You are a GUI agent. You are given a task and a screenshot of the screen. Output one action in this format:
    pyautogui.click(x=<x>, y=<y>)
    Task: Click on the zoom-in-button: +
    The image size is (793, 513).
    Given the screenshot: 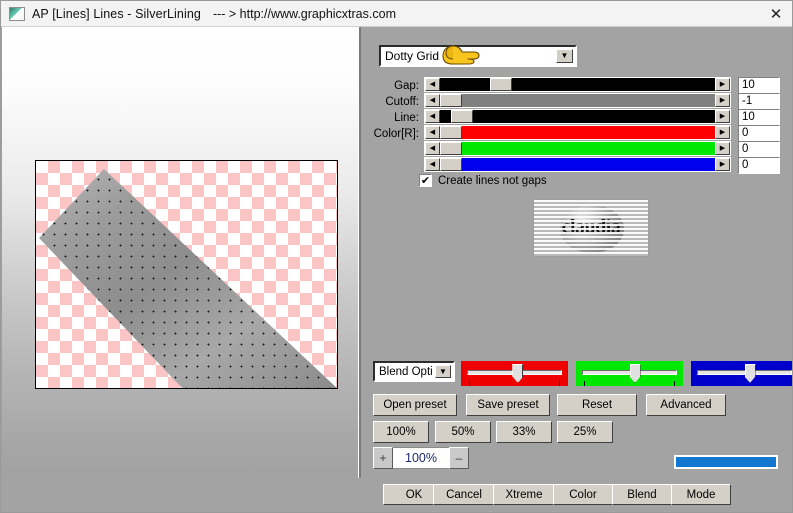 What is the action you would take?
    pyautogui.click(x=383, y=458)
    